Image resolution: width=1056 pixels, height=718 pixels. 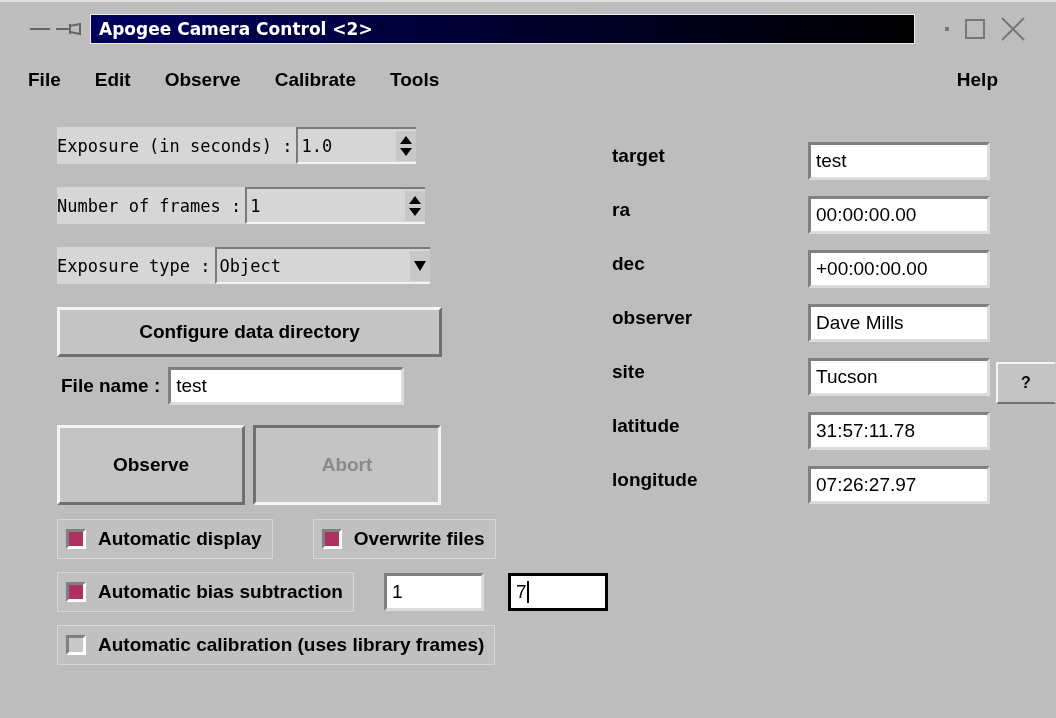 I want to click on text-field: Dave Mills, so click(x=899, y=323).